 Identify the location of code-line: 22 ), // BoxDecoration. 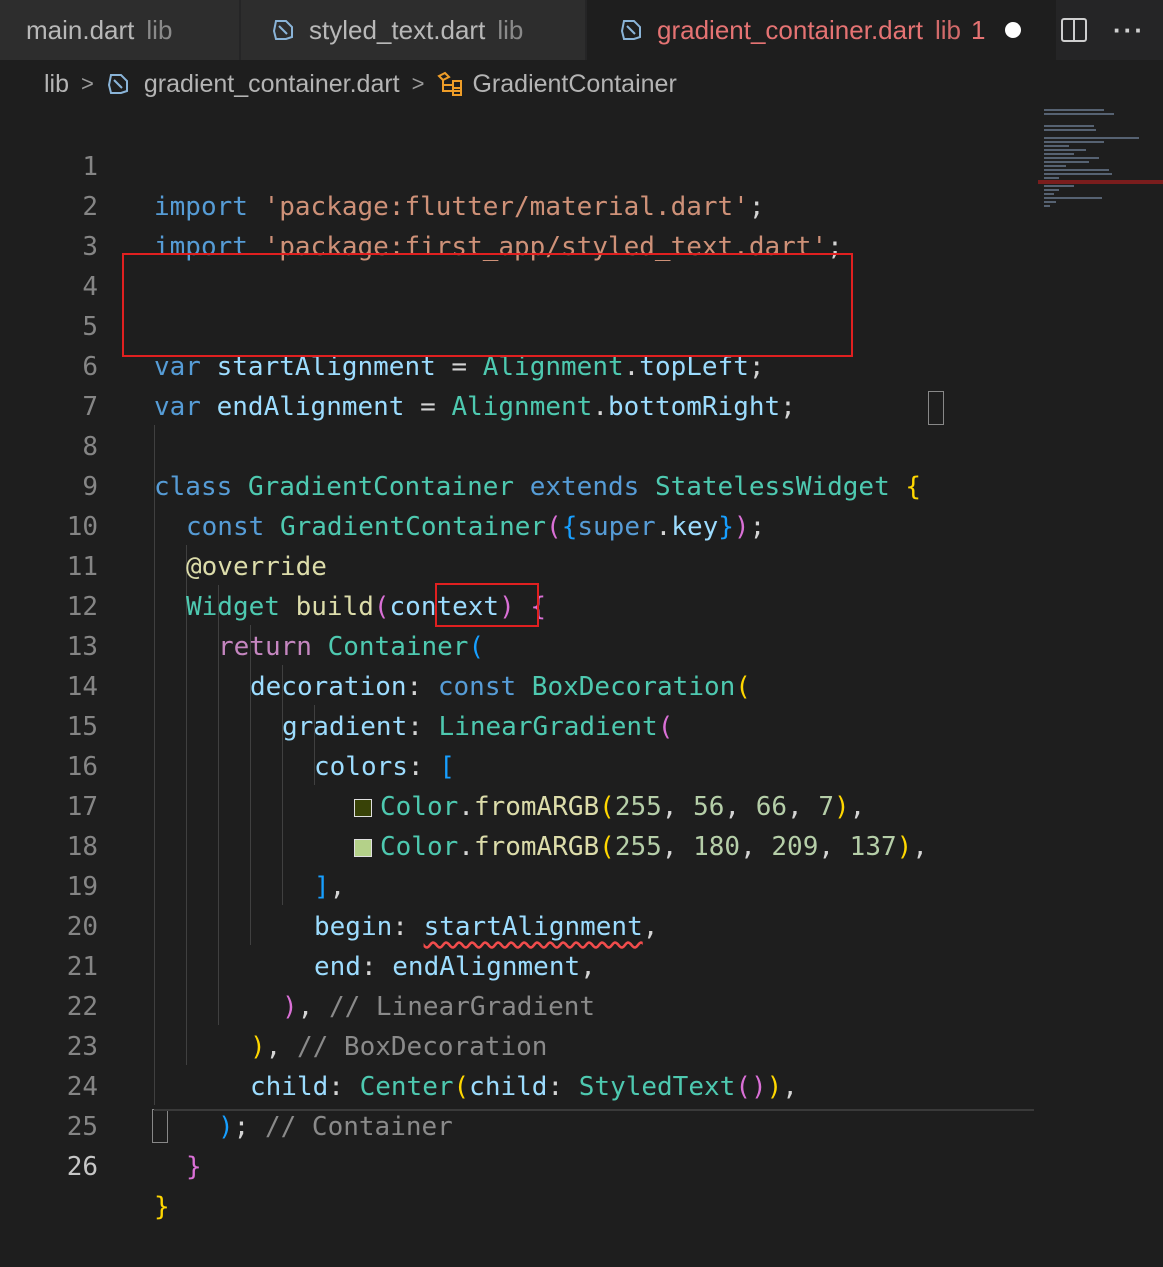
(520, 1004).